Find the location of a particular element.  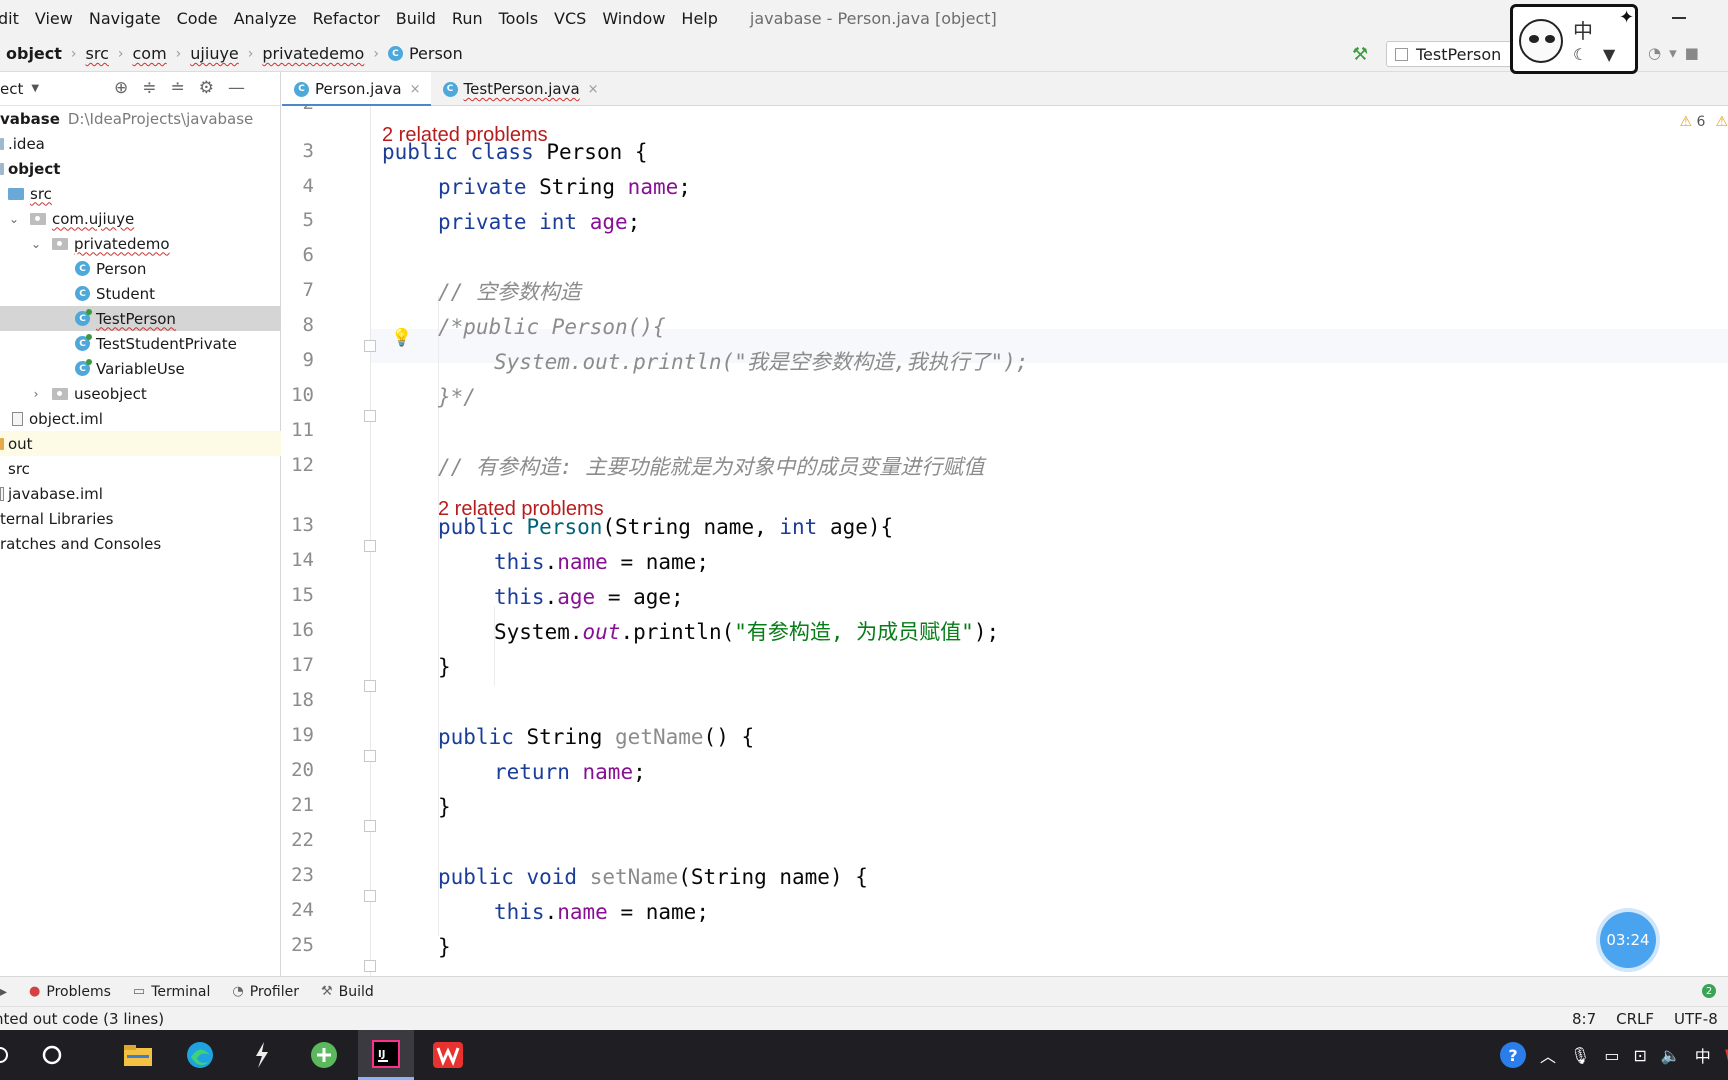

menu-tools: Tools is located at coordinates (518, 18).